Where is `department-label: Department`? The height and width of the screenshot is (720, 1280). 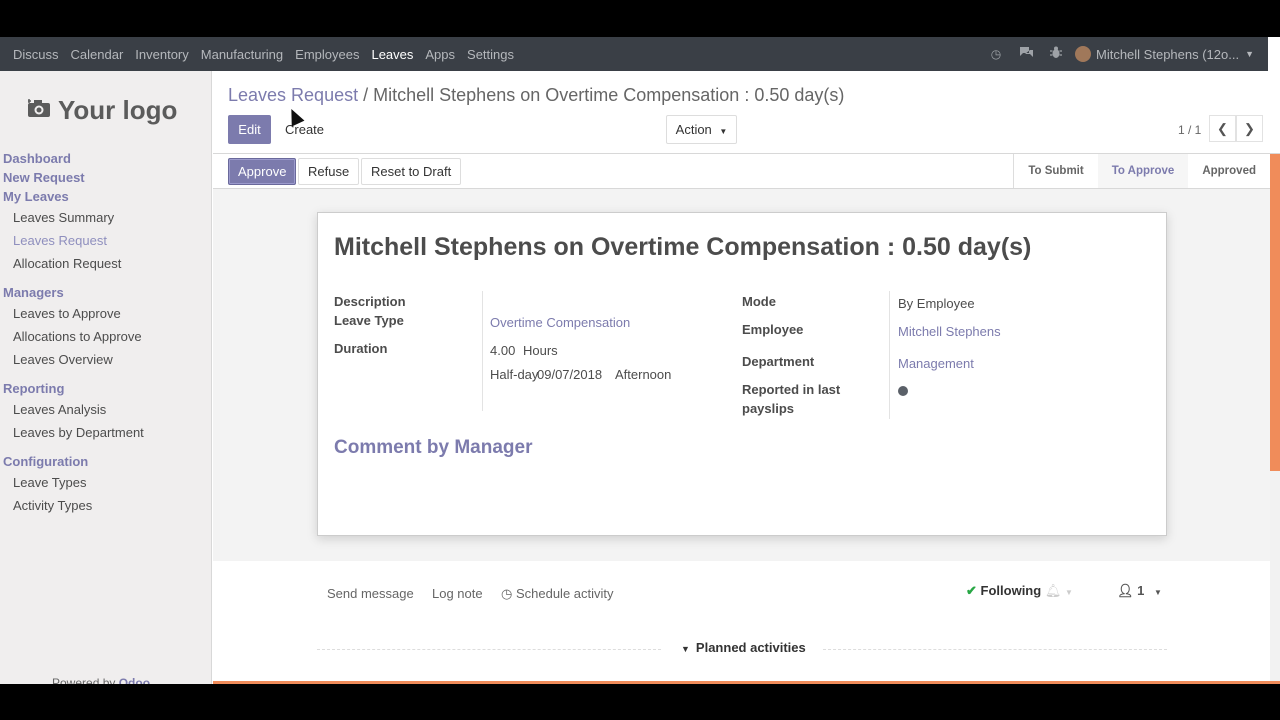
department-label: Department is located at coordinates (778, 361).